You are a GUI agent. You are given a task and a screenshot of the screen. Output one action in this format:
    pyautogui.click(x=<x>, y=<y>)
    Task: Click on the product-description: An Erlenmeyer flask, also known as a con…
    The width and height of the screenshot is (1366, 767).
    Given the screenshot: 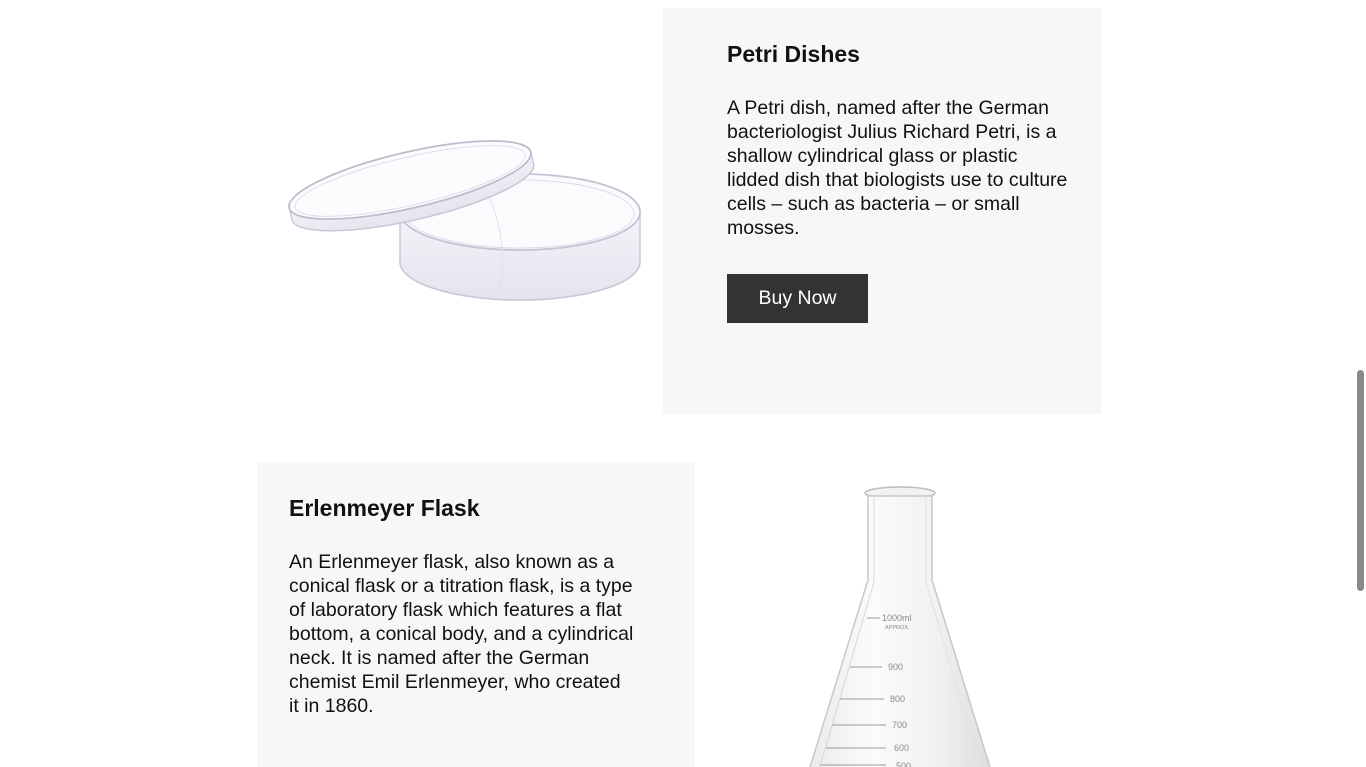 What is the action you would take?
    pyautogui.click(x=461, y=634)
    